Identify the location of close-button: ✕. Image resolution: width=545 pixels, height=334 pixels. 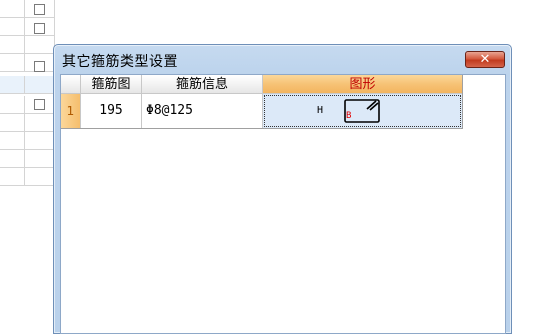
(485, 59).